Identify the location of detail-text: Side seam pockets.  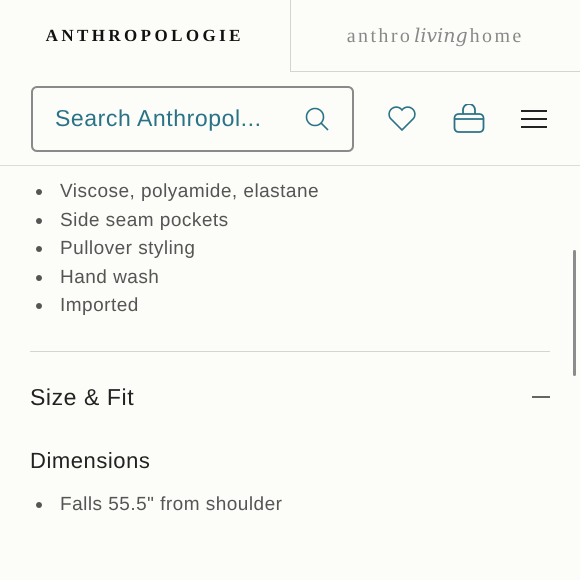
(144, 220).